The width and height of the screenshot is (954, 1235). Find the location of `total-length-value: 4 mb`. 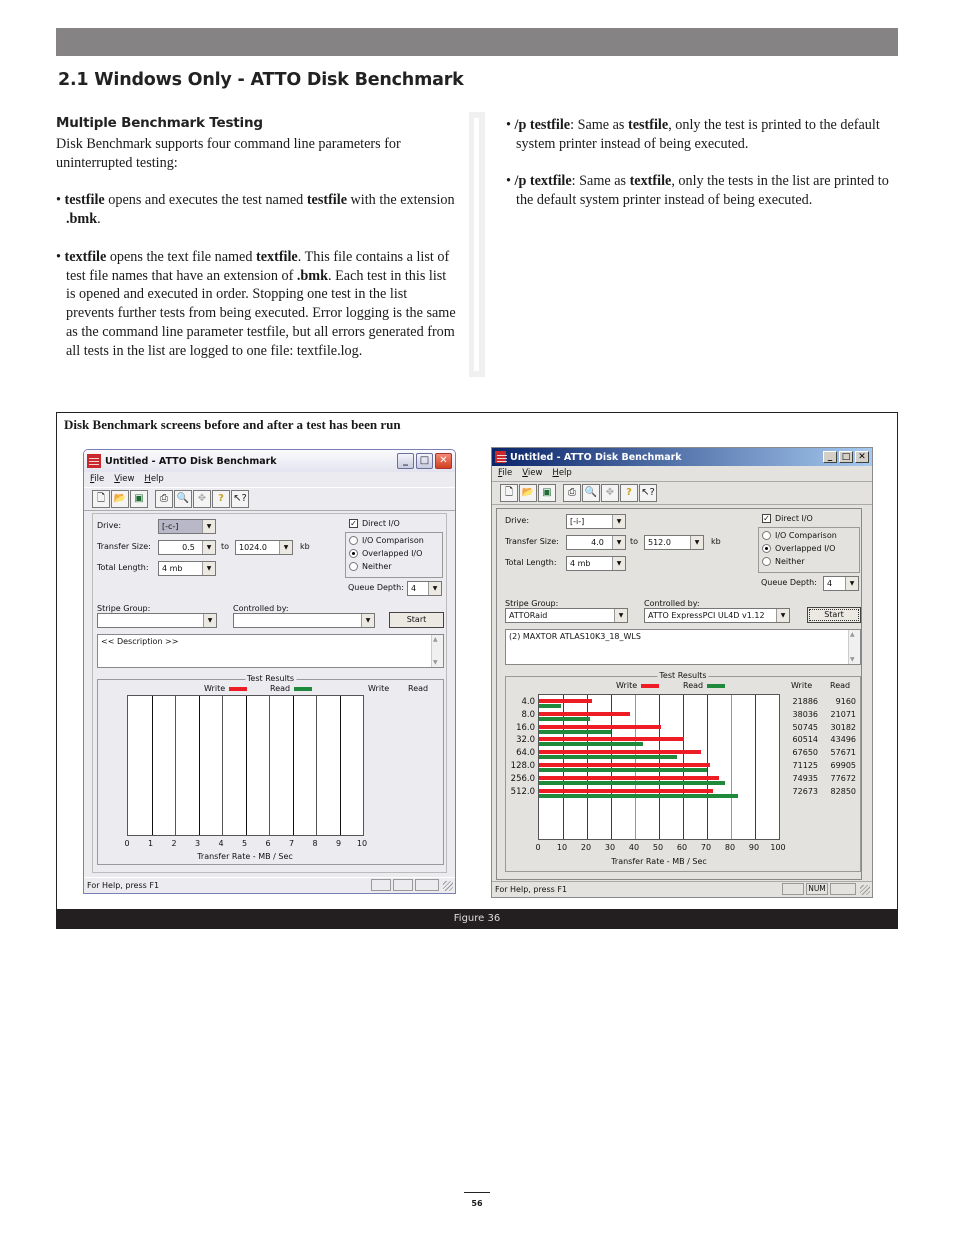

total-length-value: 4 mb is located at coordinates (172, 568).